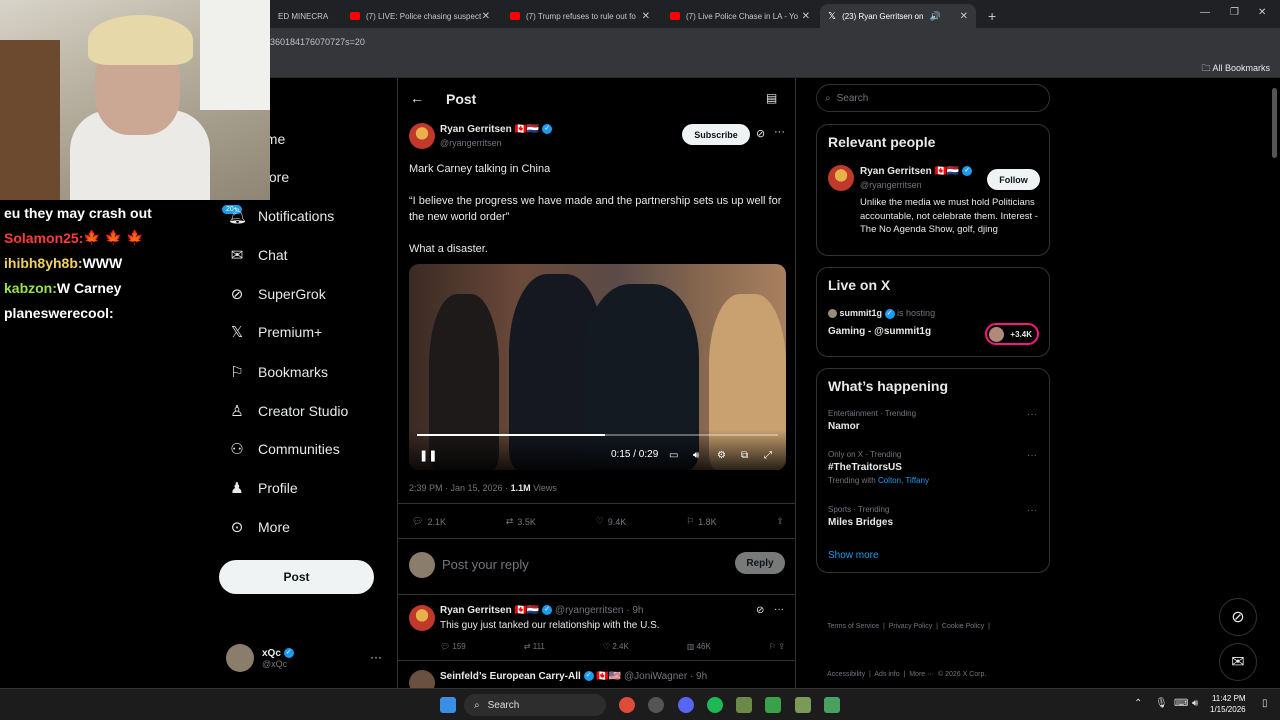 The width and height of the screenshot is (1280, 720). Describe the element at coordinates (471, 143) in the screenshot. I see `author-handle: @ryangerritsen` at that location.